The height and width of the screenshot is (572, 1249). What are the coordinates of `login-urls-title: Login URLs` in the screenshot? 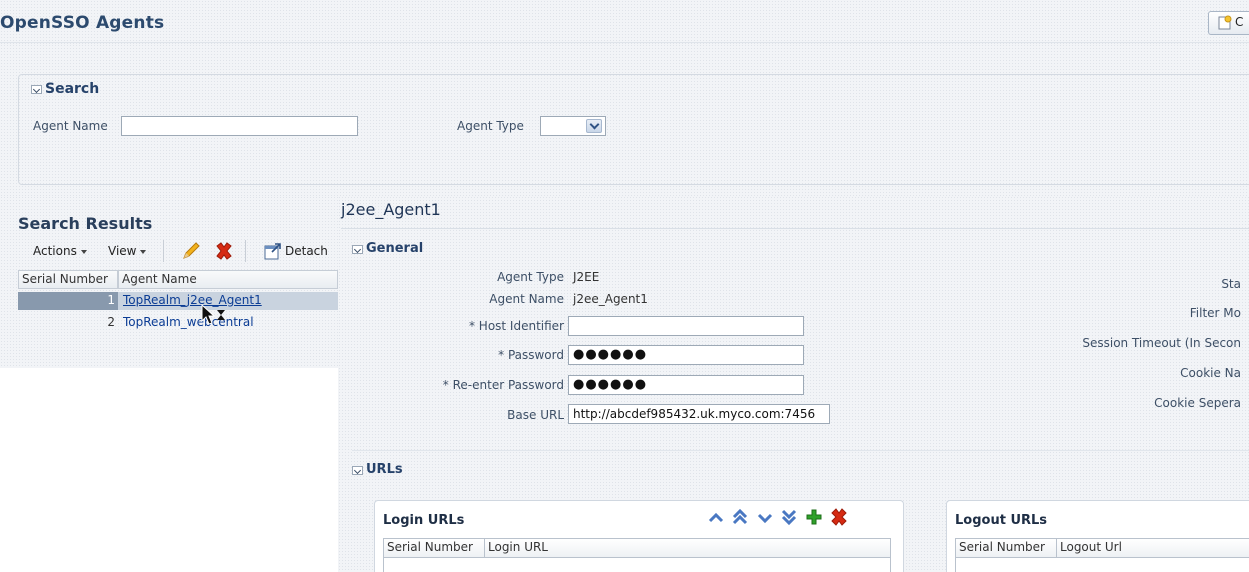 It's located at (424, 520).